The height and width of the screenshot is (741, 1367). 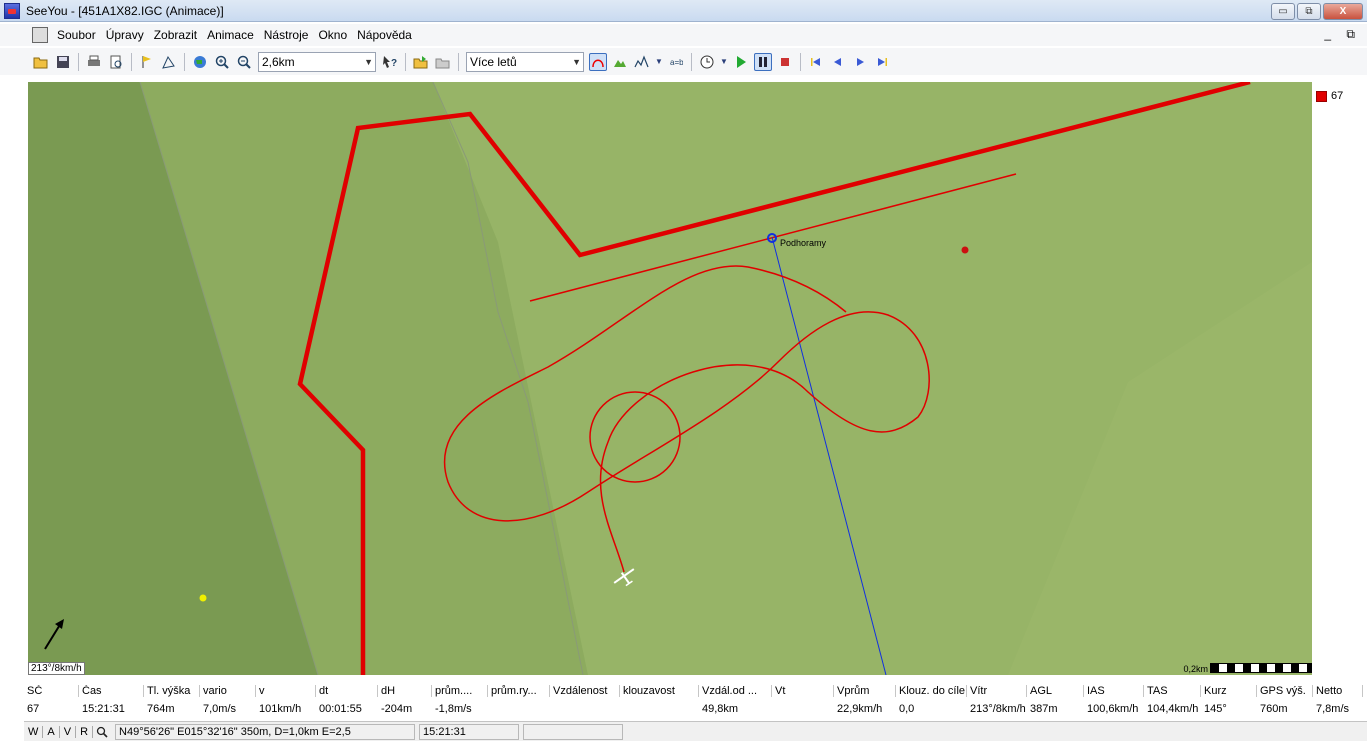 I want to click on table-cell: 49,8km, so click(x=720, y=709).